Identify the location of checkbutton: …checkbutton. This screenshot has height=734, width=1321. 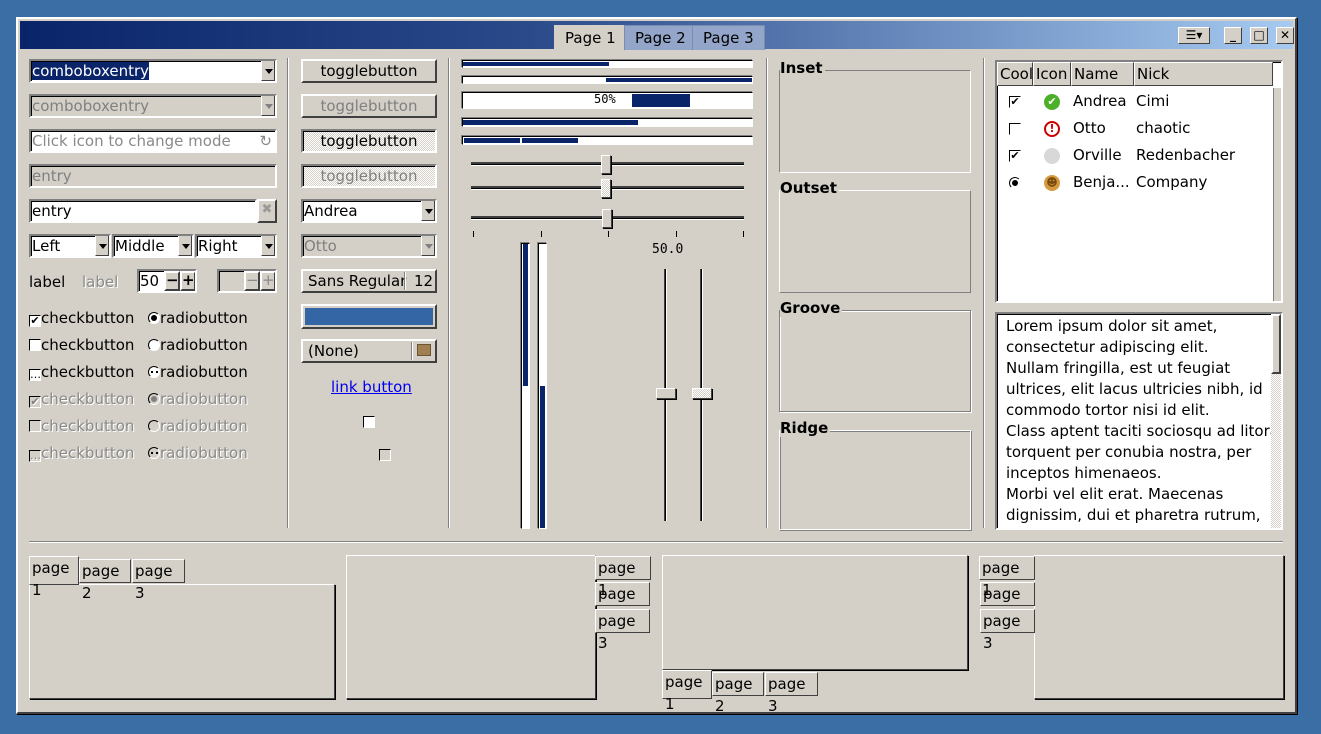
(81, 372).